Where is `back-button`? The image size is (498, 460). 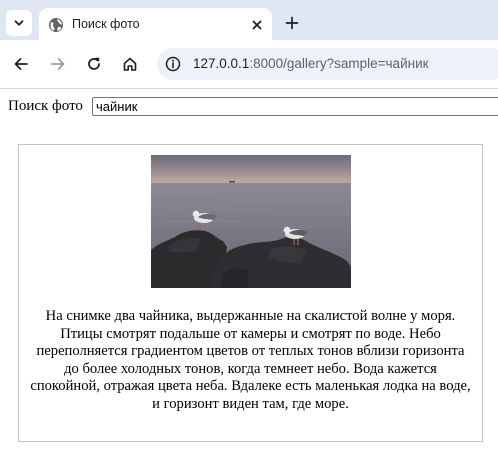 back-button is located at coordinates (21, 64).